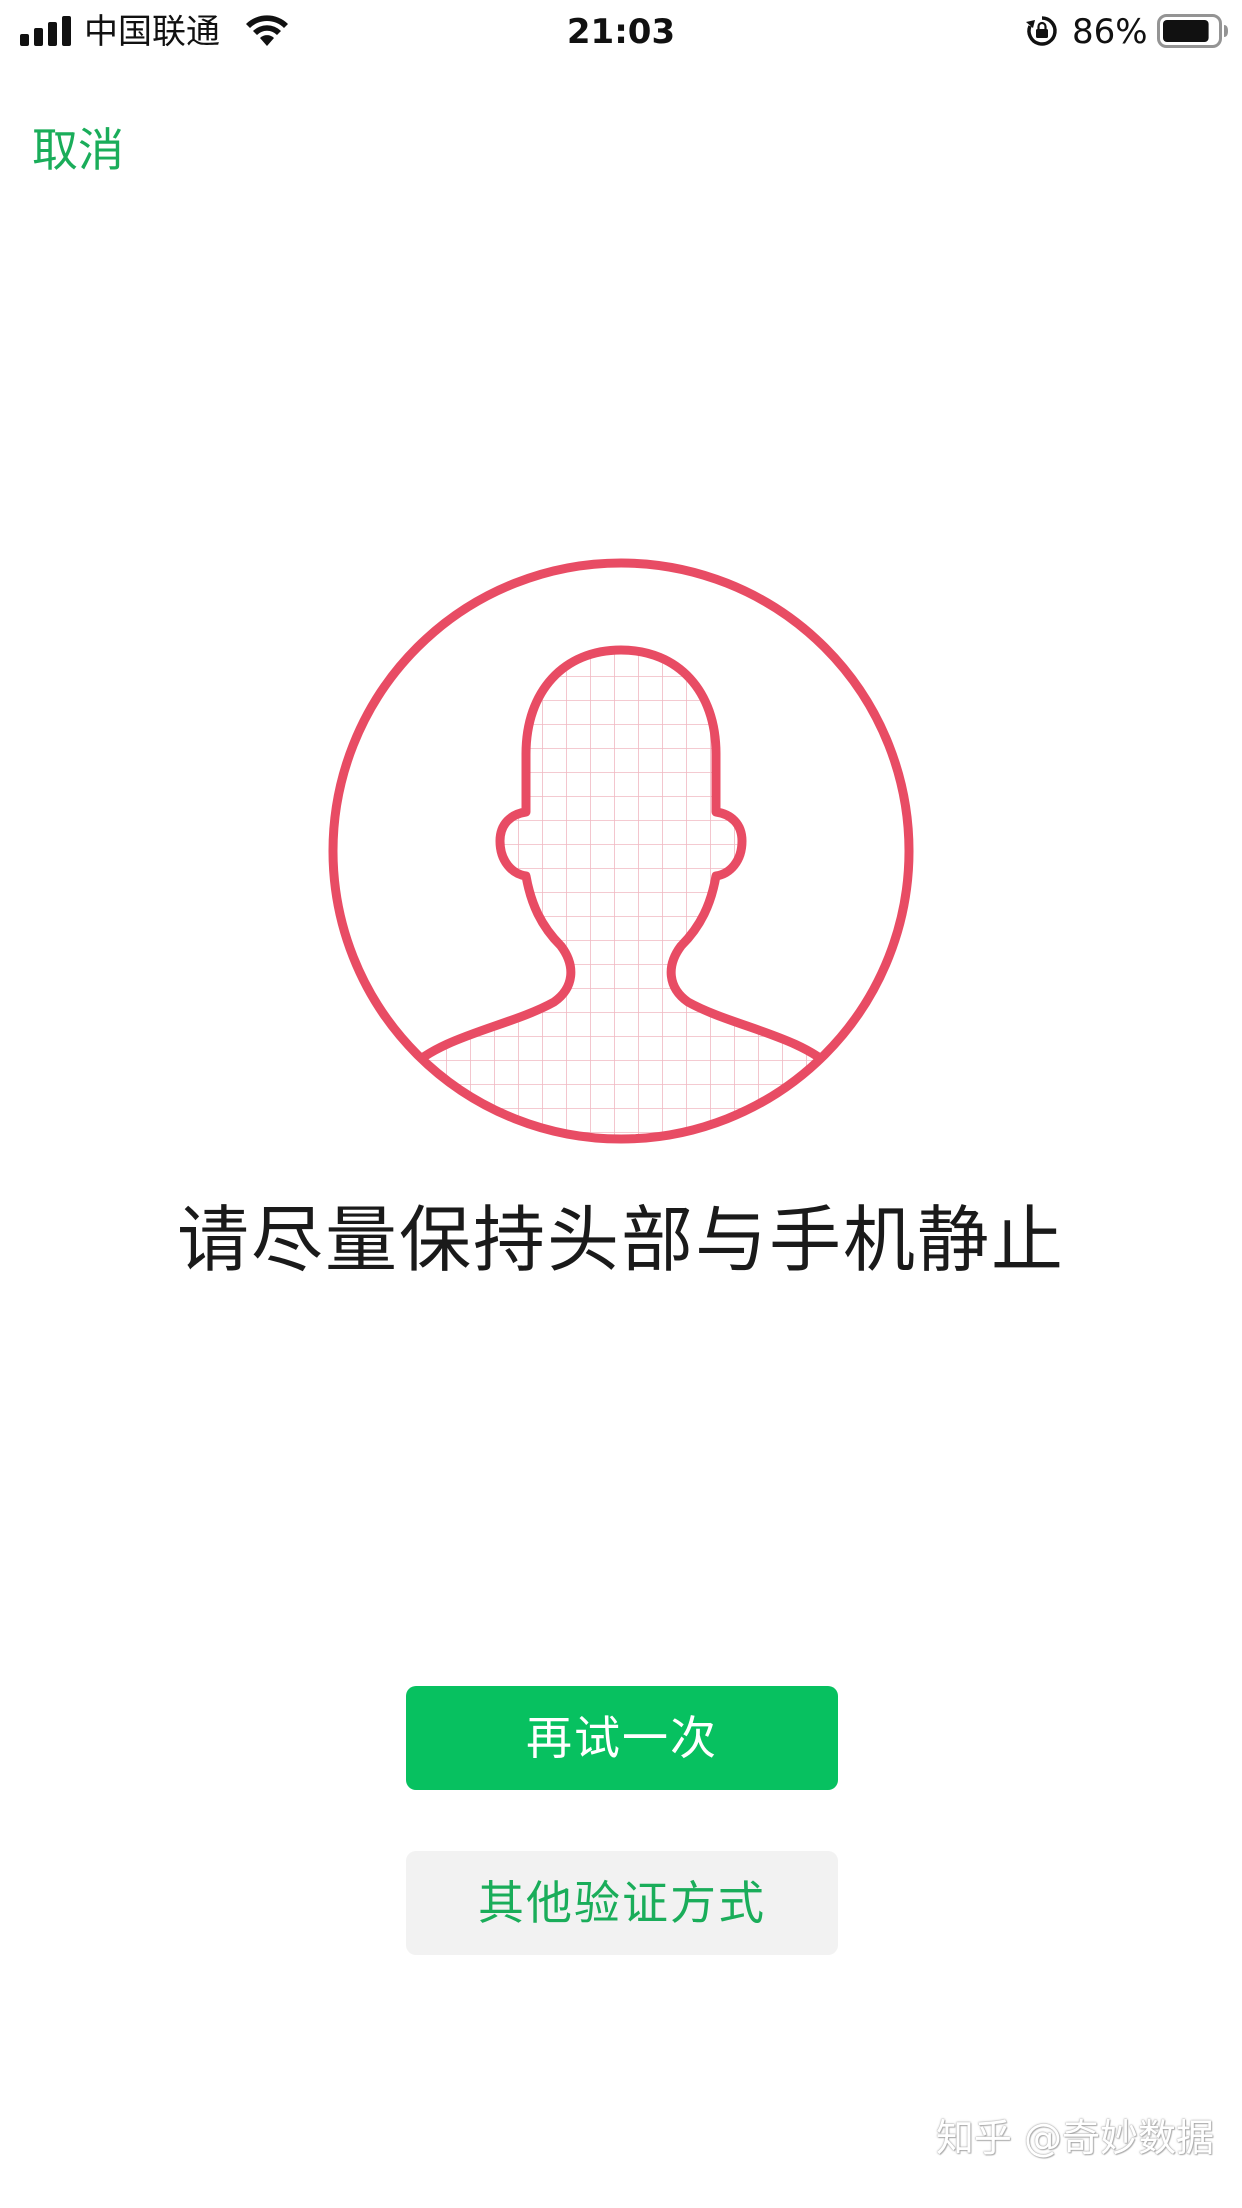 The height and width of the screenshot is (2208, 1242). Describe the element at coordinates (621, 33) in the screenshot. I see `status-bar: 中国联通 21:03 86%` at that location.